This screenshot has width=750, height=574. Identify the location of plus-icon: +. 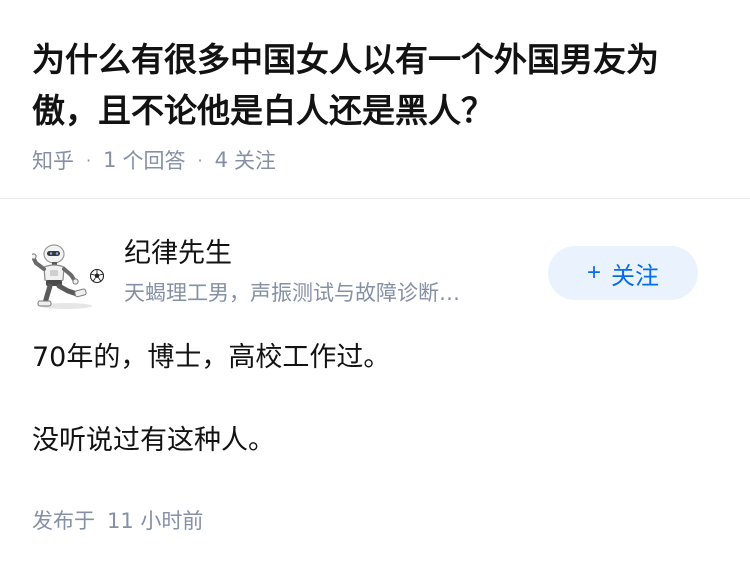
(593, 272).